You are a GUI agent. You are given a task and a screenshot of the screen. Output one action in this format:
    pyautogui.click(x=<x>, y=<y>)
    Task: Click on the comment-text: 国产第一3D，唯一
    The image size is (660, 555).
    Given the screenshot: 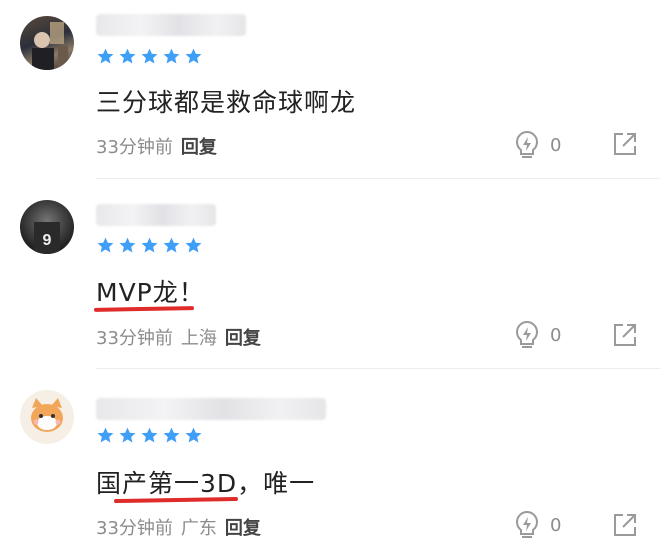 What is the action you would take?
    pyautogui.click(x=206, y=483)
    